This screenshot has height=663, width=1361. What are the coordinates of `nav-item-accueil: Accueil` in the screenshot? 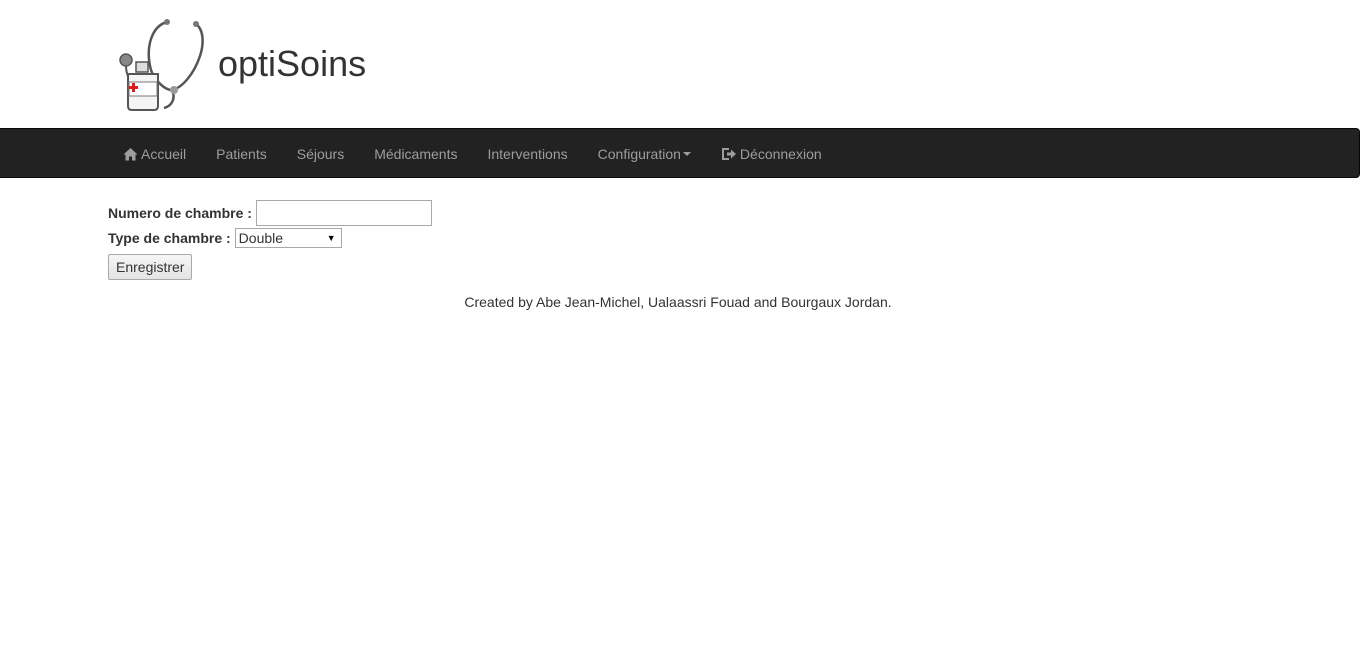 It's located at (154, 154).